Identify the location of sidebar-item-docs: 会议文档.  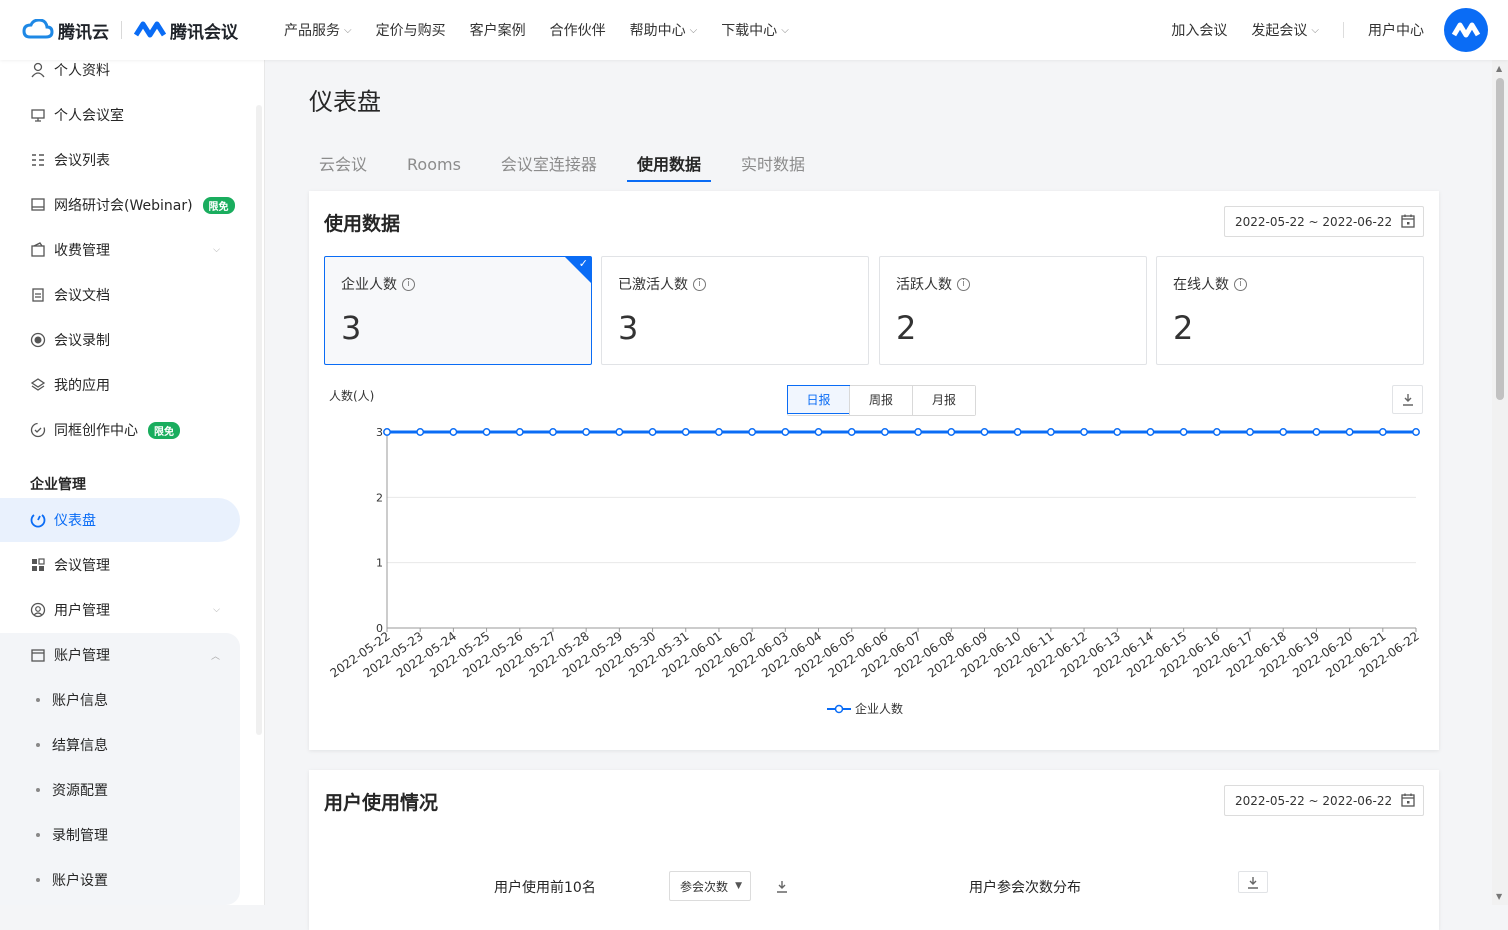
(120, 295).